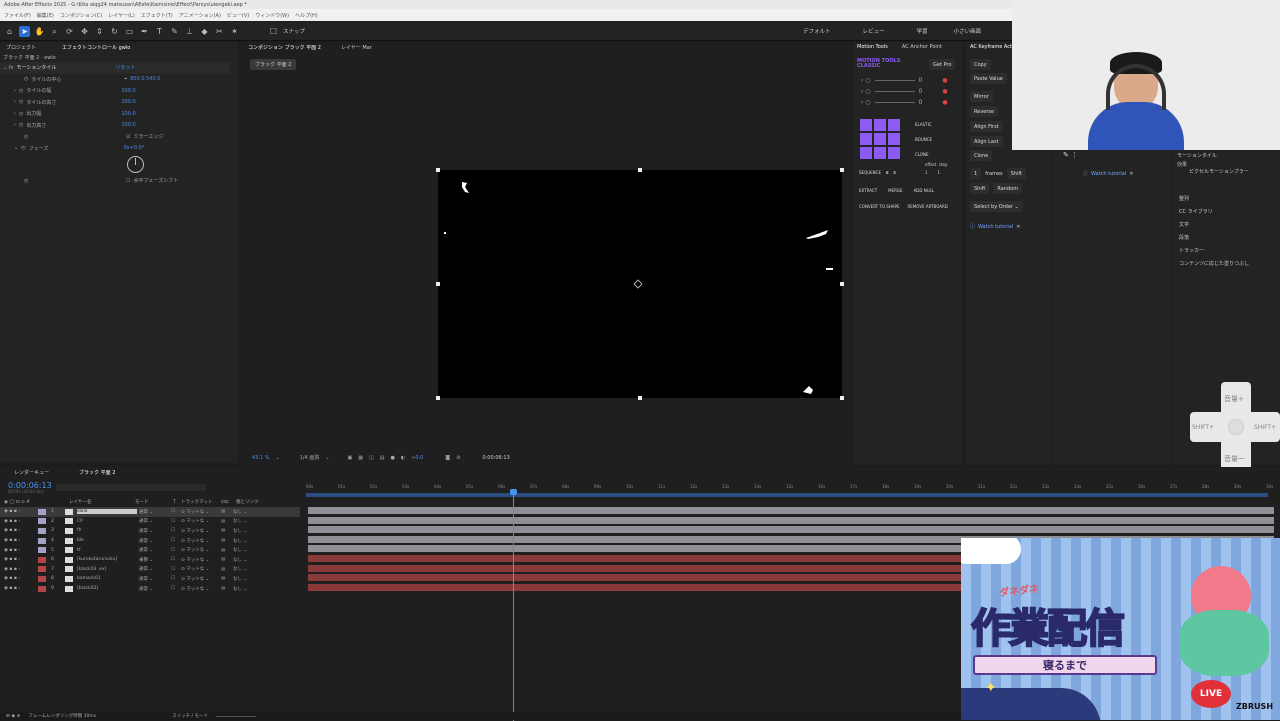  What do you see at coordinates (129, 31) in the screenshot?
I see `rect-tool-icon: ▭` at bounding box center [129, 31].